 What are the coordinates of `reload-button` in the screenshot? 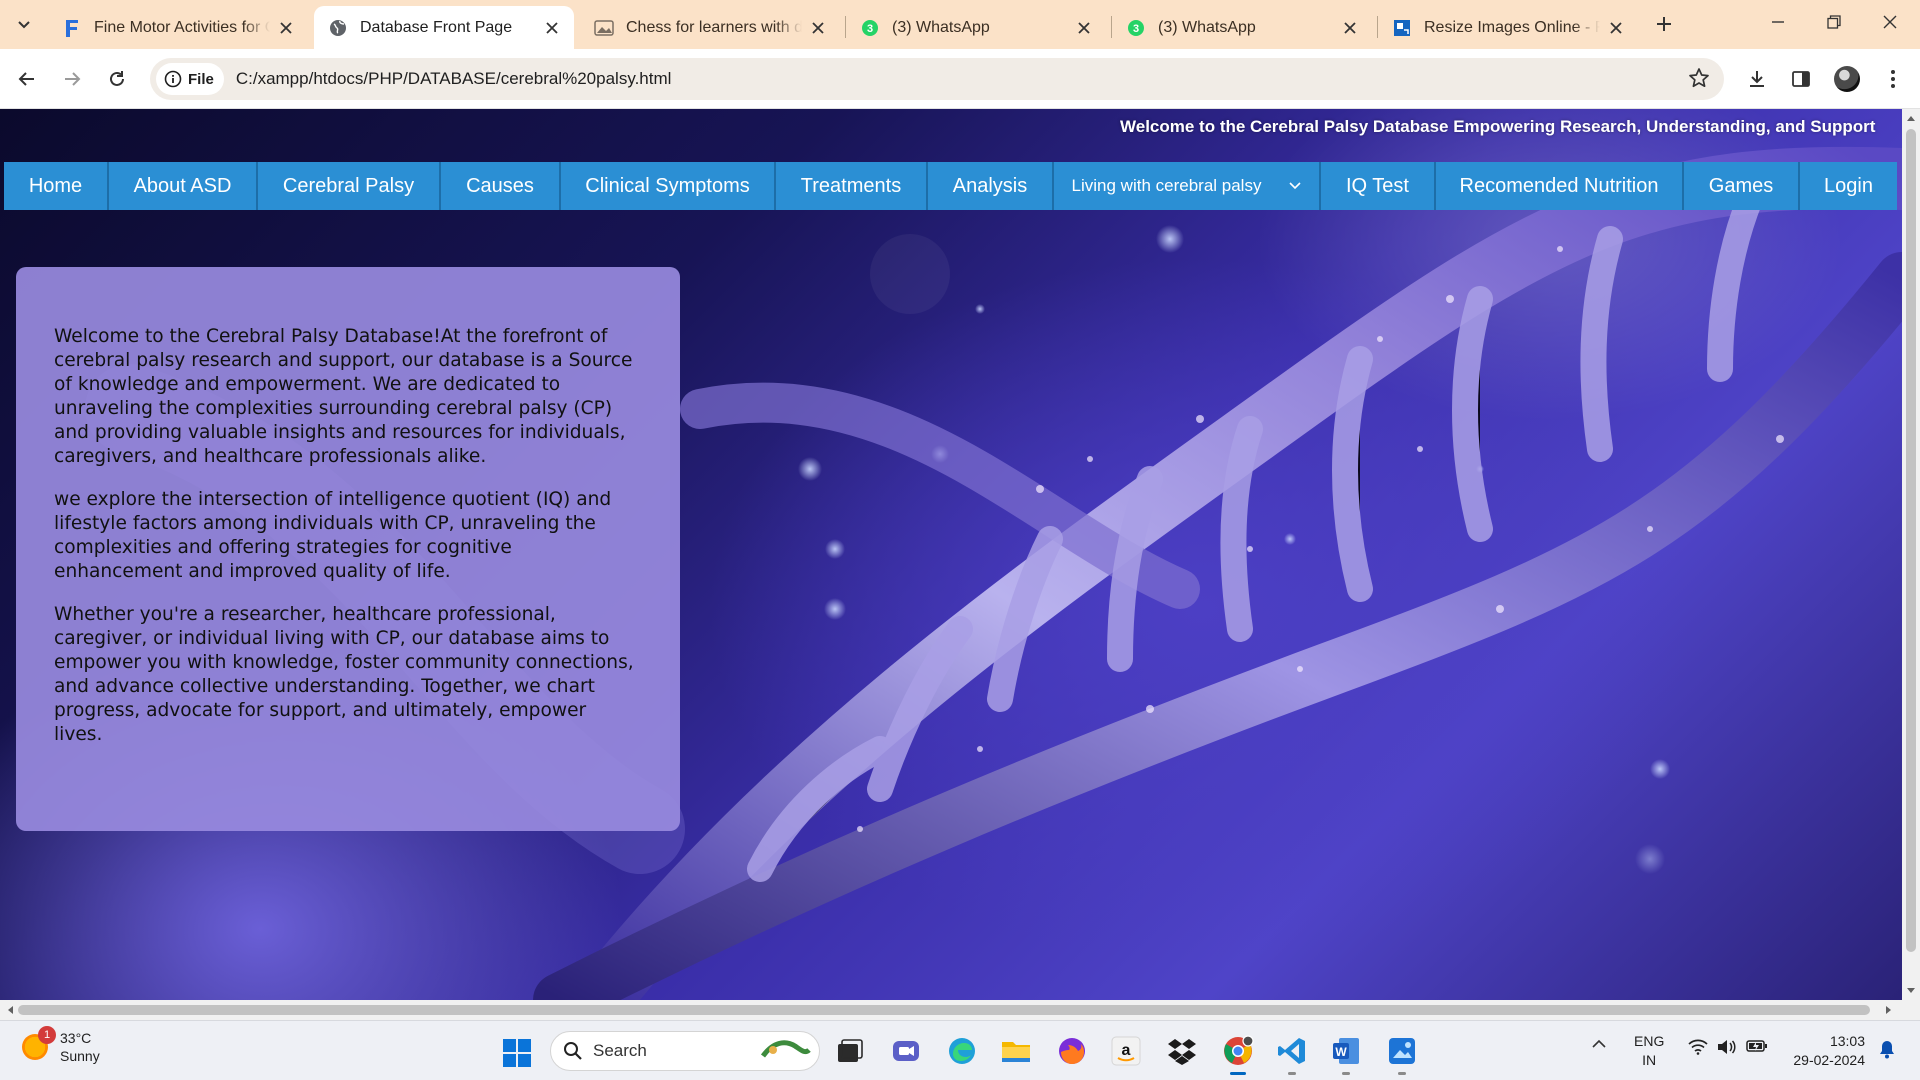 It's located at (117, 79).